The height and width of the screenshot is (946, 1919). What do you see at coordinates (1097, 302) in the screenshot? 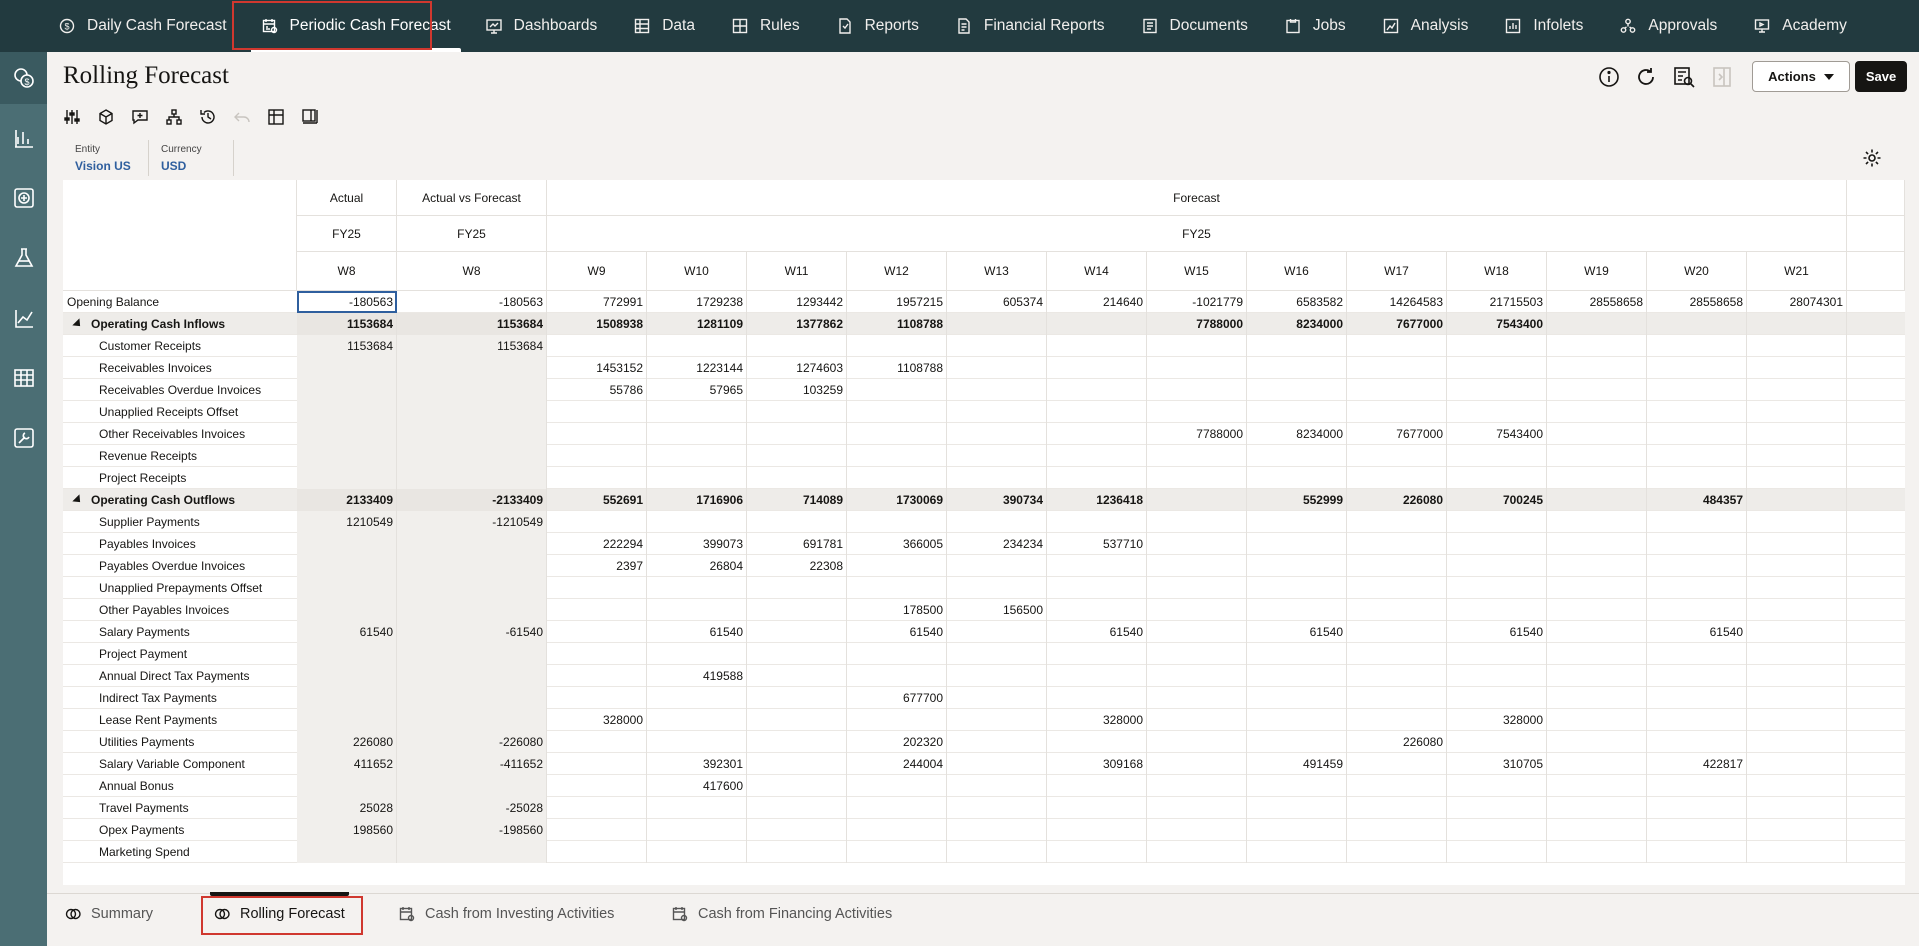
I see `grid-cell: 214640` at bounding box center [1097, 302].